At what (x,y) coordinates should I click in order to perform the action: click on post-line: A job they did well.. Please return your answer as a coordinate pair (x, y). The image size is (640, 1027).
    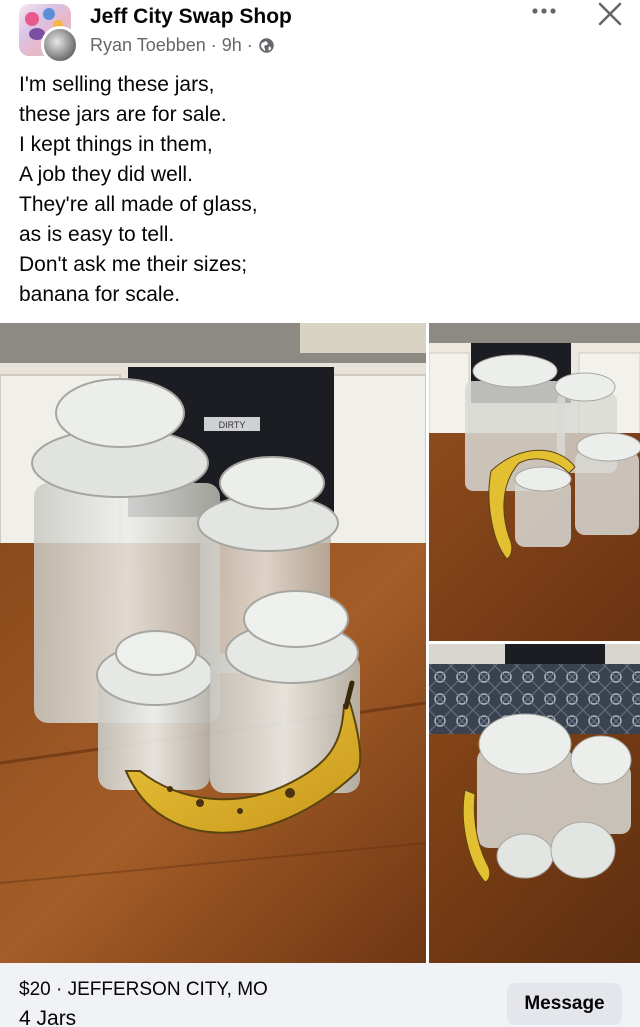
    Looking at the image, I should click on (106, 174).